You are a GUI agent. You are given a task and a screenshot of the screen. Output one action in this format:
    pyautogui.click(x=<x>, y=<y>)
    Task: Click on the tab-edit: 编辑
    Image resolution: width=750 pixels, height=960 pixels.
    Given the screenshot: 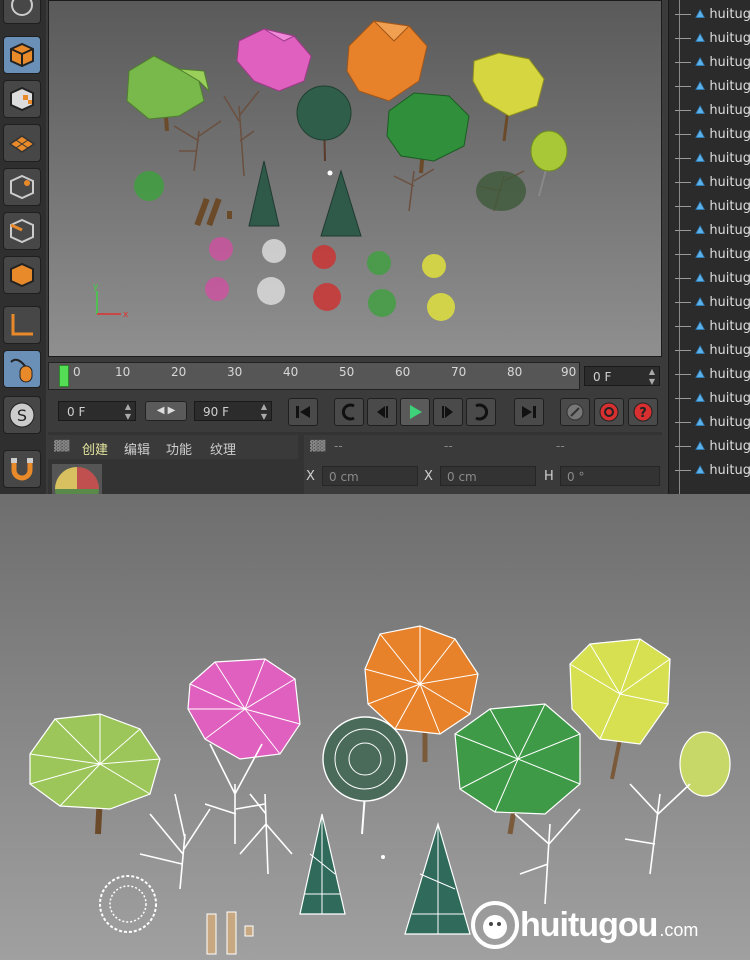 What is the action you would take?
    pyautogui.click(x=137, y=448)
    